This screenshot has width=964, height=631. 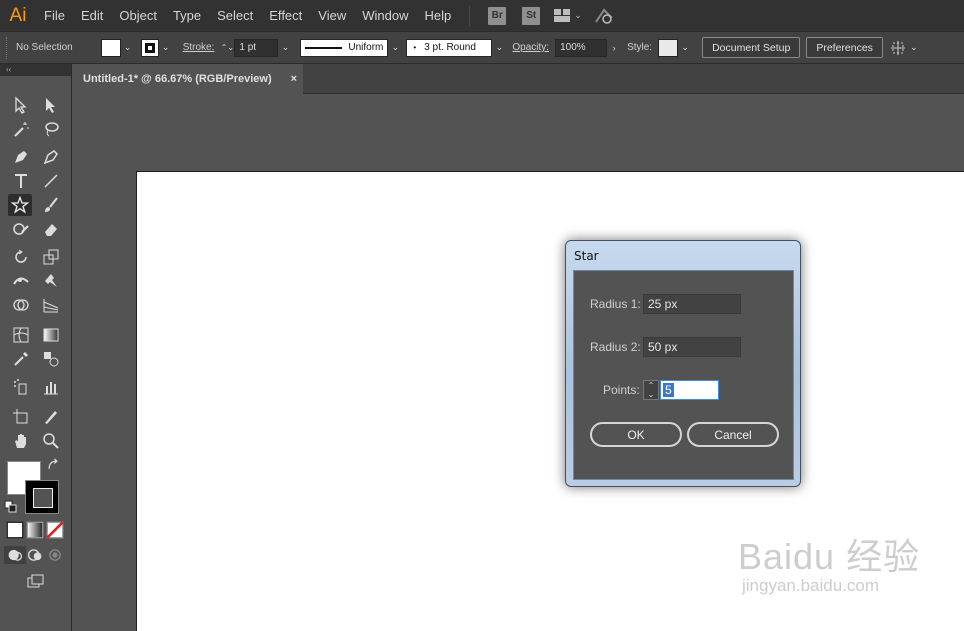 I want to click on menu-file: File, so click(x=54, y=15).